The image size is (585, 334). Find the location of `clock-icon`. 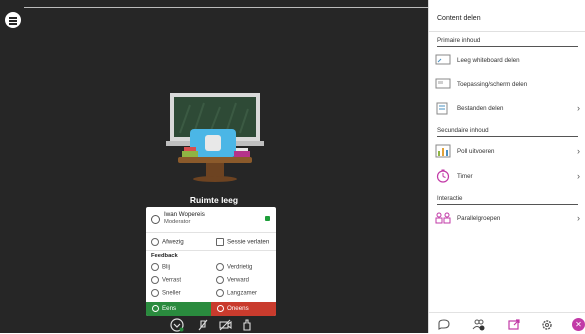

clock-icon is located at coordinates (155, 242).